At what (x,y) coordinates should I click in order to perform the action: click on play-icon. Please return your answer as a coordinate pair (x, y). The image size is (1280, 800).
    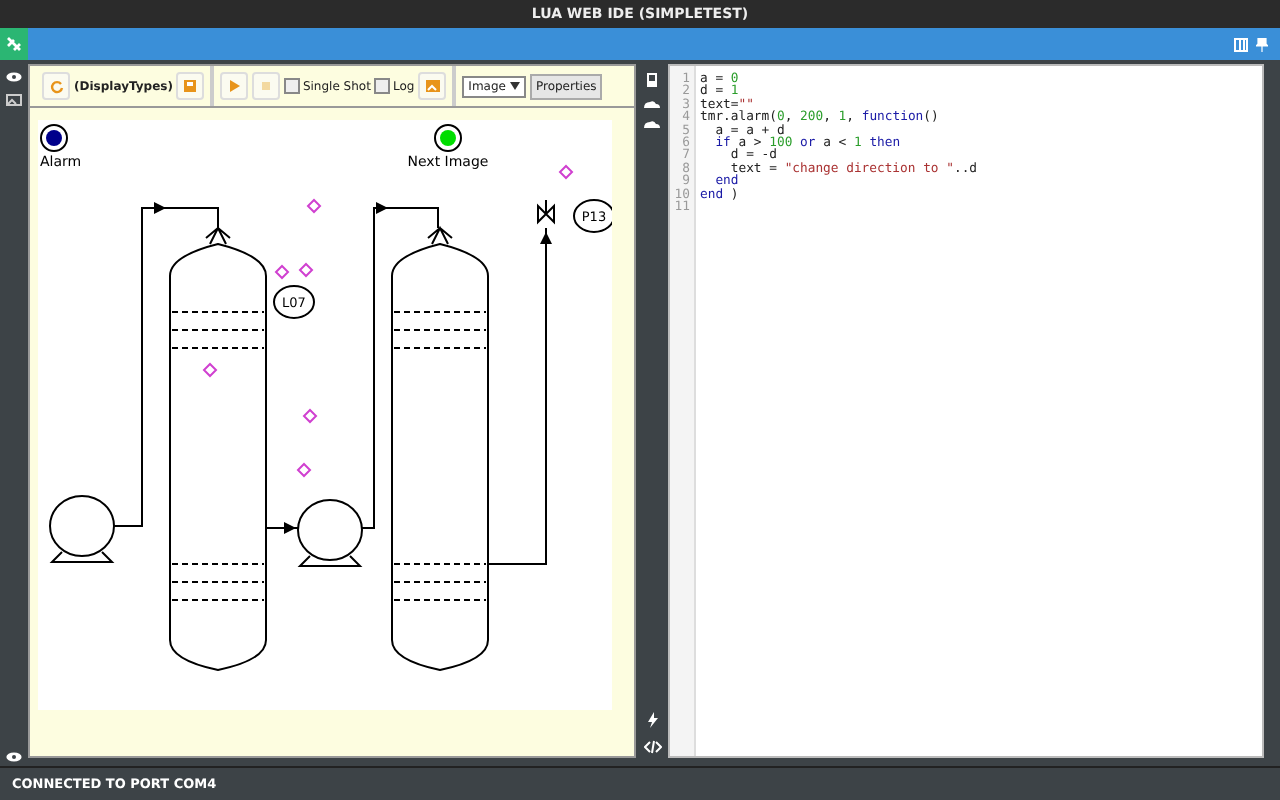
    Looking at the image, I should click on (234, 86).